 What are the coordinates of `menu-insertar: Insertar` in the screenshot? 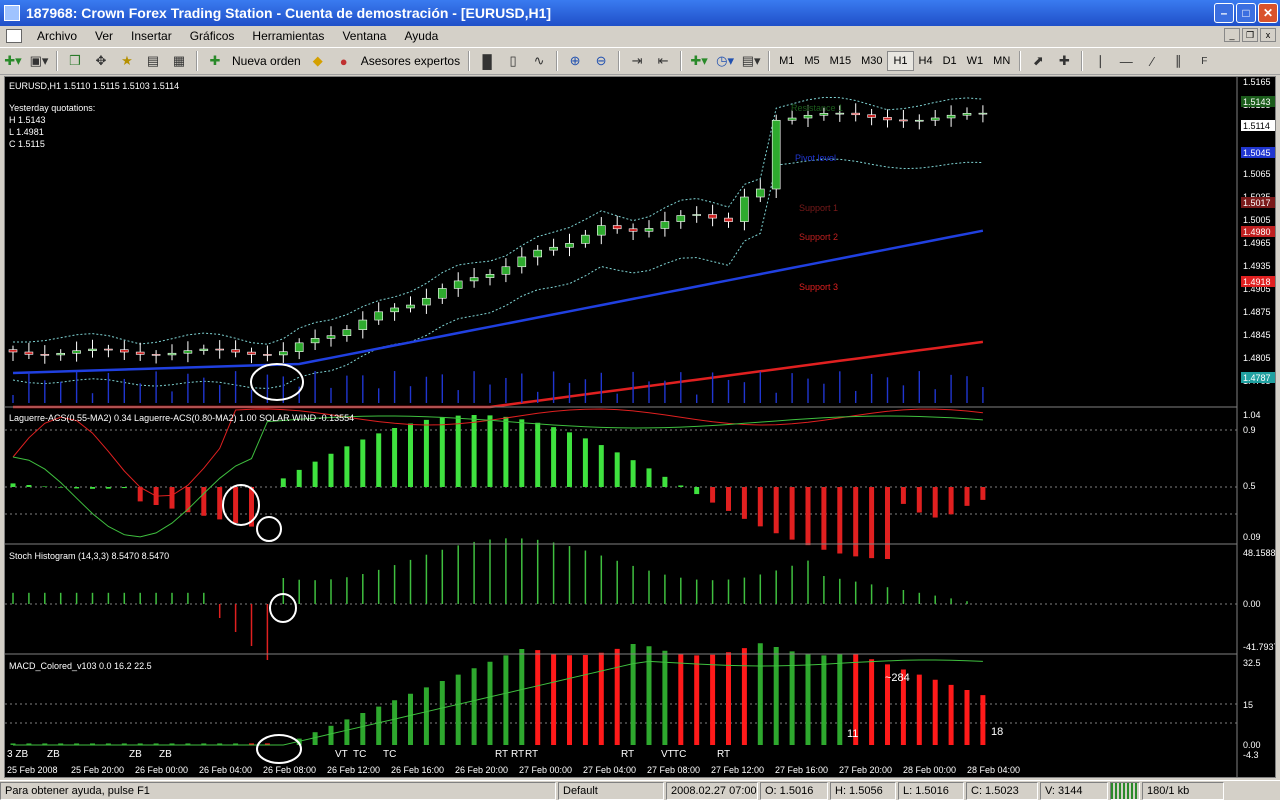 It's located at (151, 36).